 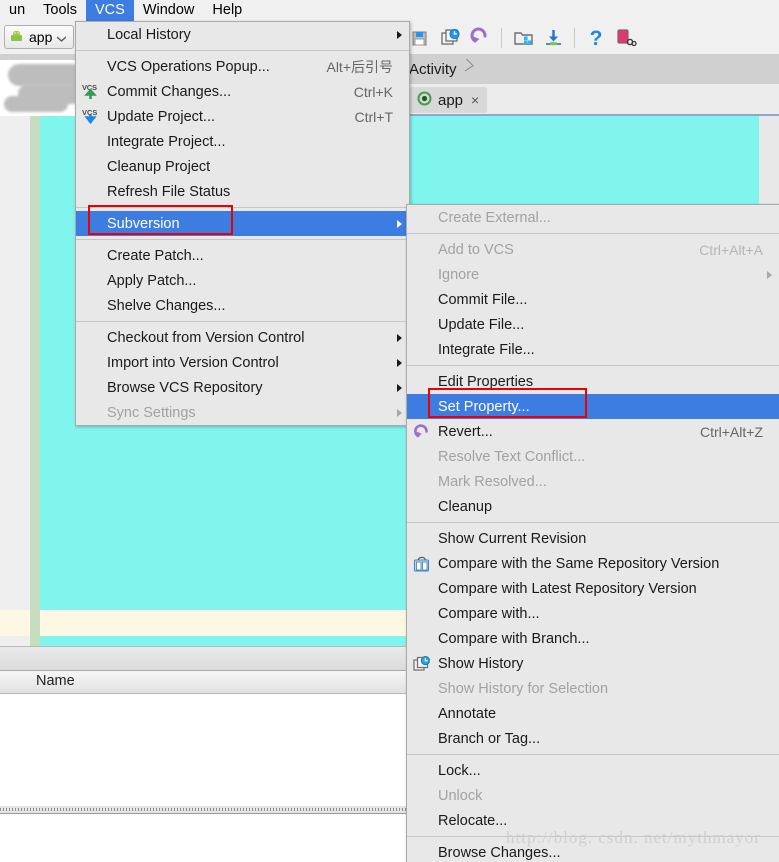 What do you see at coordinates (476, 249) in the screenshot?
I see `menu-item-label: Add to VCS` at bounding box center [476, 249].